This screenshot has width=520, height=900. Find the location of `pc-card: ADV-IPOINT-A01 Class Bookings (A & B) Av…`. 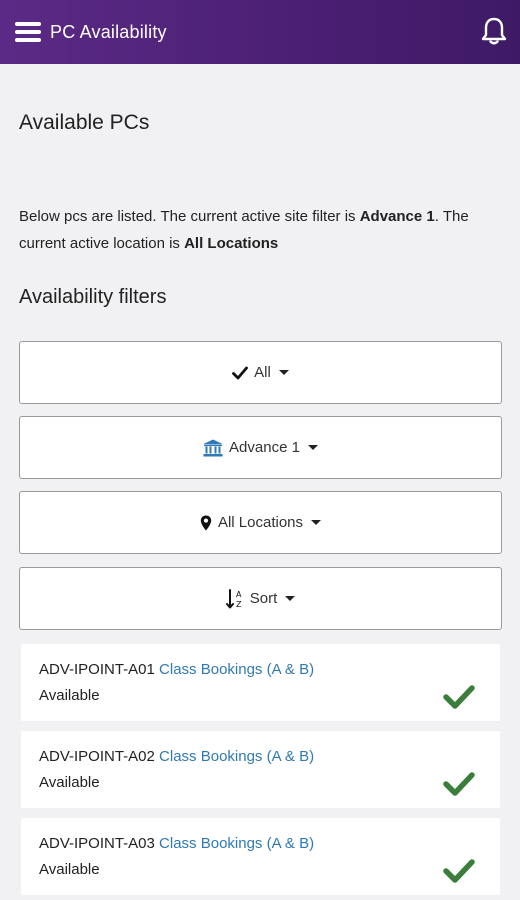

pc-card: ADV-IPOINT-A01 Class Bookings (A & B) Av… is located at coordinates (260, 682).